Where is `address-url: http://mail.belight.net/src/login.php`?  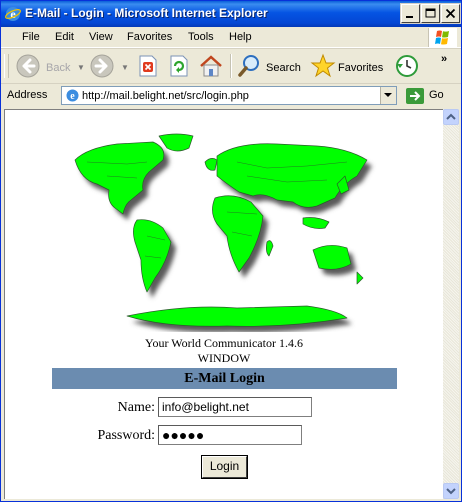 address-url: http://mail.belight.net/src/login.php is located at coordinates (165, 96).